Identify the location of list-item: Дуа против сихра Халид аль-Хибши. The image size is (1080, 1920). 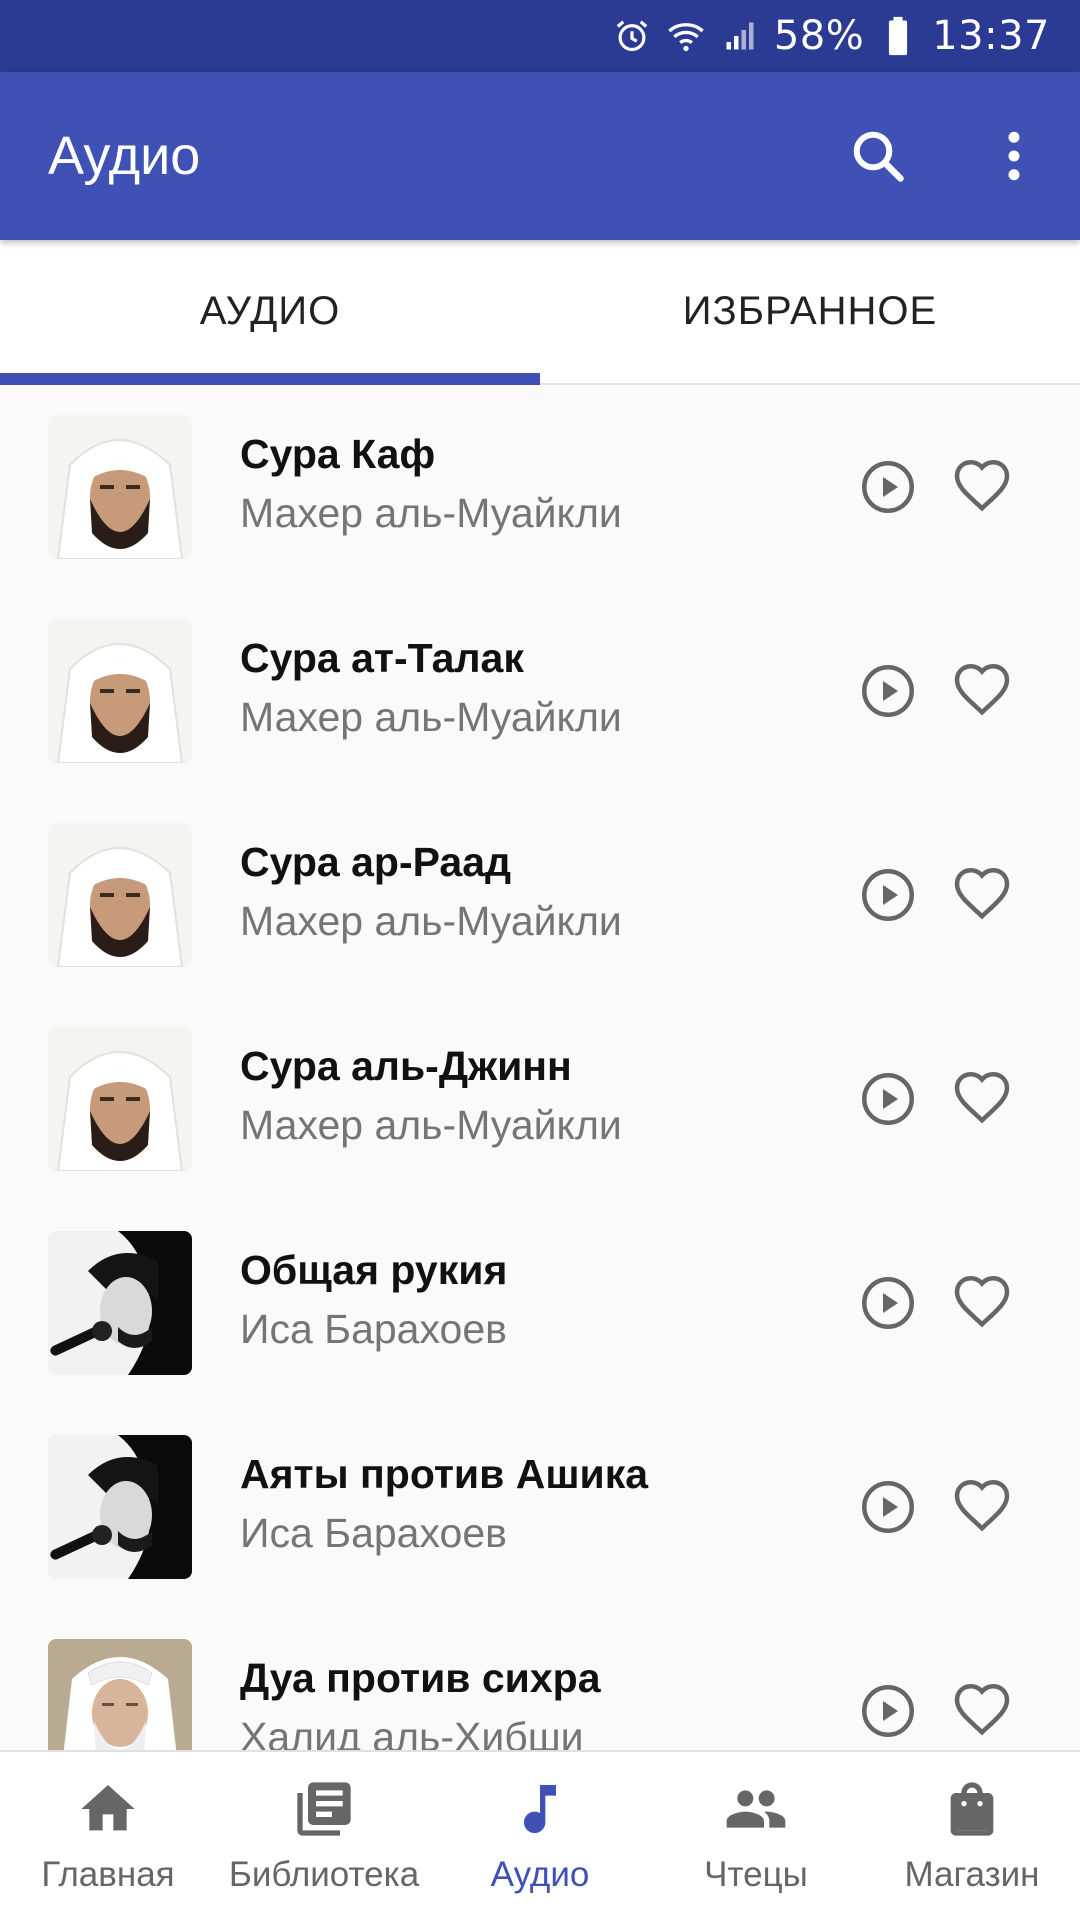
(540, 1680).